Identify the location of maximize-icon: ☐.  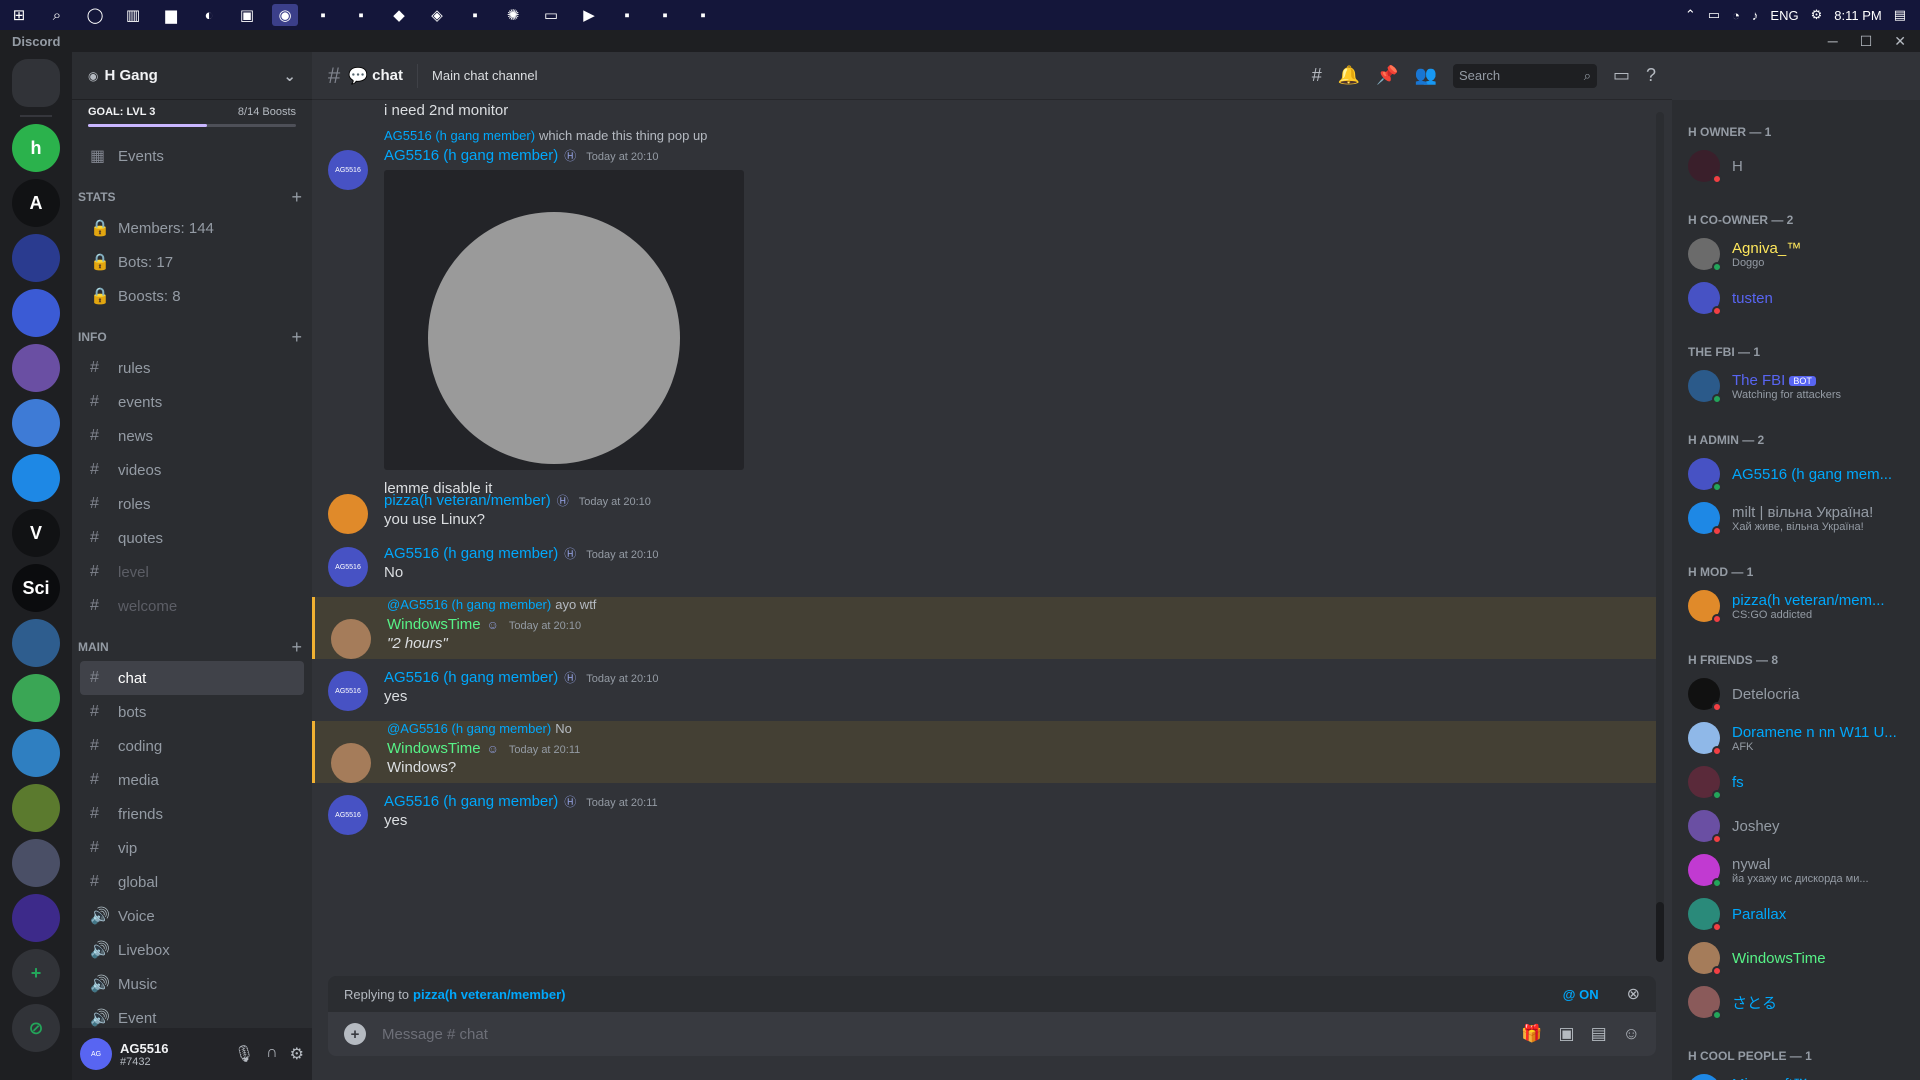
(1866, 41).